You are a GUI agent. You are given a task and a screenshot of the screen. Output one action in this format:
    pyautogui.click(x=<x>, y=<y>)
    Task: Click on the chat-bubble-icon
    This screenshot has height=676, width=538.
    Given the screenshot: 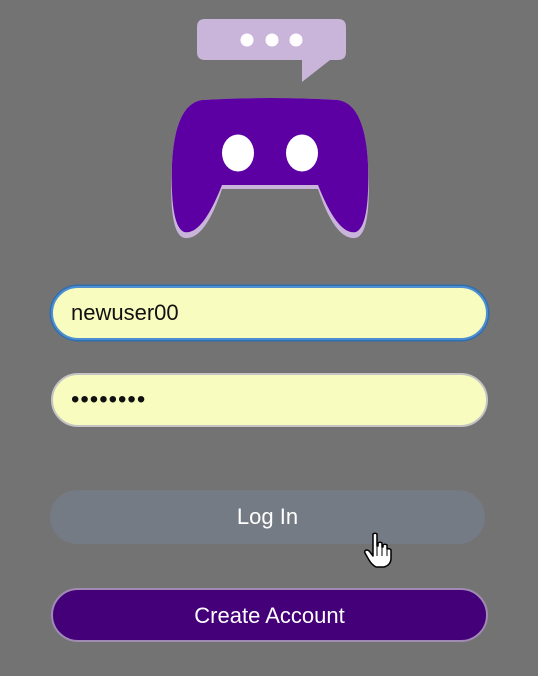 What is the action you would take?
    pyautogui.click(x=271, y=50)
    